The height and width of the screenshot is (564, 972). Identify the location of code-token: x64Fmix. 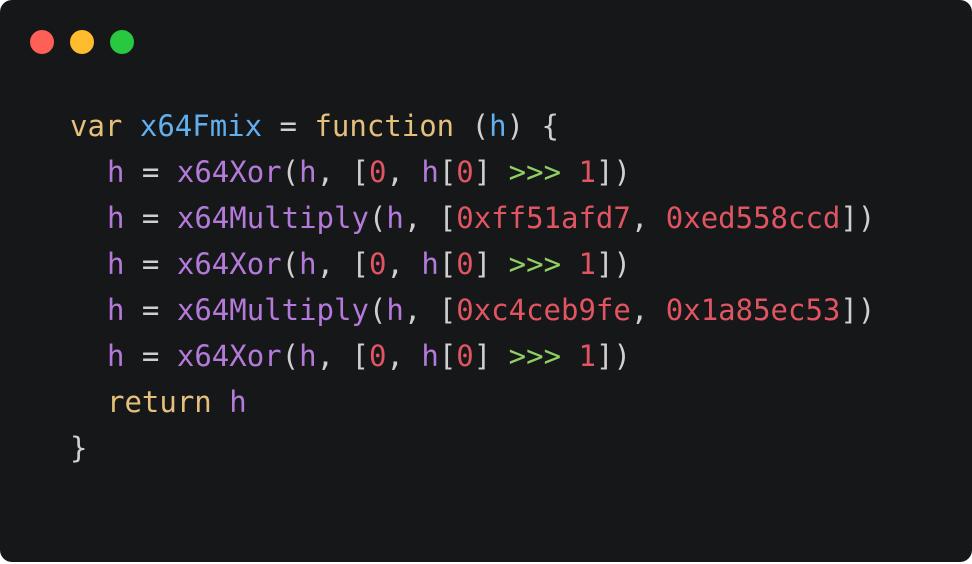
(201, 126).